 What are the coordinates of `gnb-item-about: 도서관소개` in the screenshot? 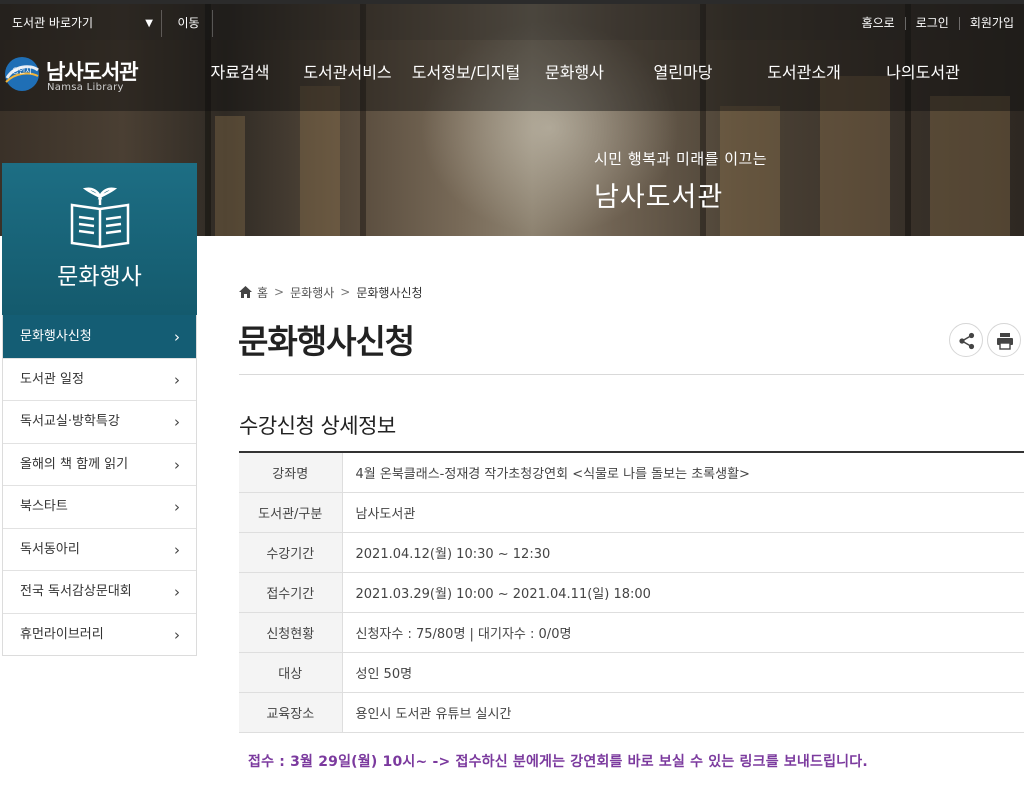 It's located at (804, 75).